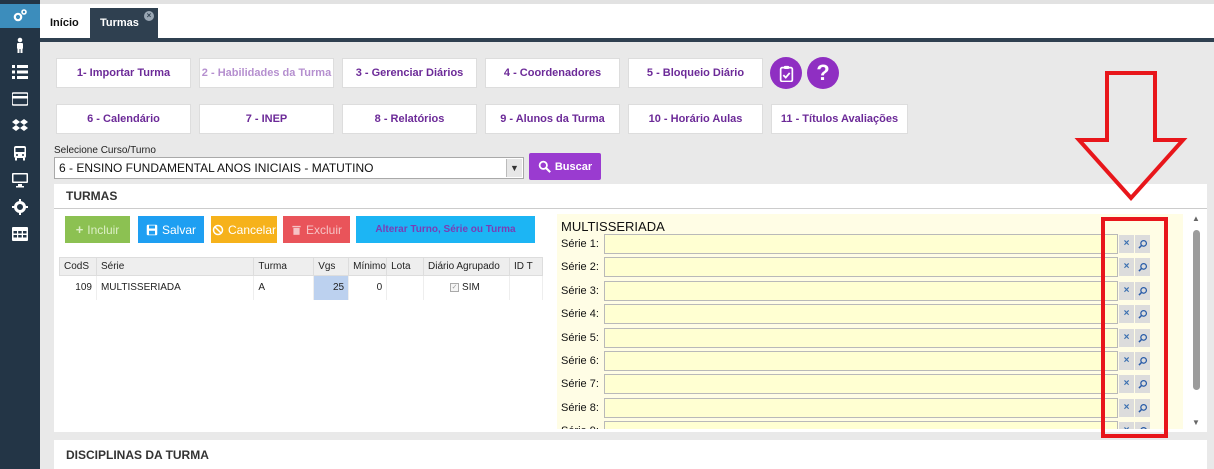 This screenshot has height=469, width=1214. I want to click on cell-vgs: 25, so click(331, 287).